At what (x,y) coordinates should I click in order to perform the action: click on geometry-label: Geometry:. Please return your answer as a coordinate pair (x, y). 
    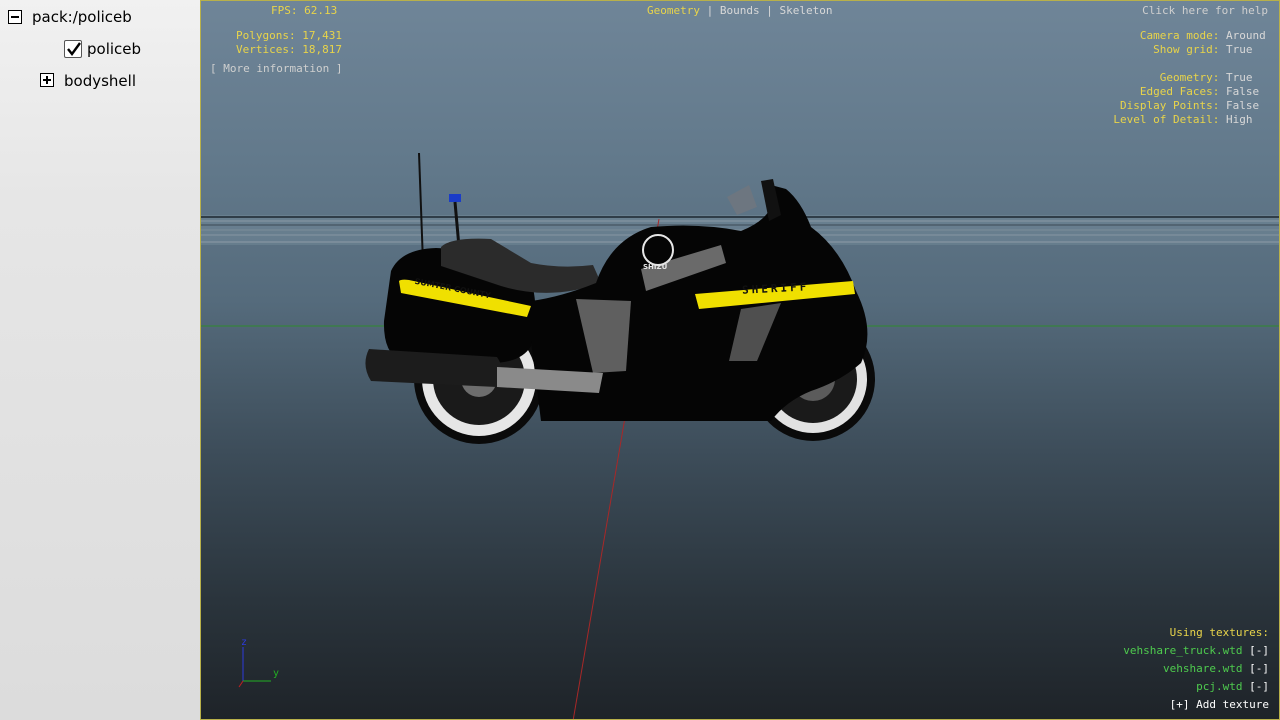
    Looking at the image, I should click on (1189, 77).